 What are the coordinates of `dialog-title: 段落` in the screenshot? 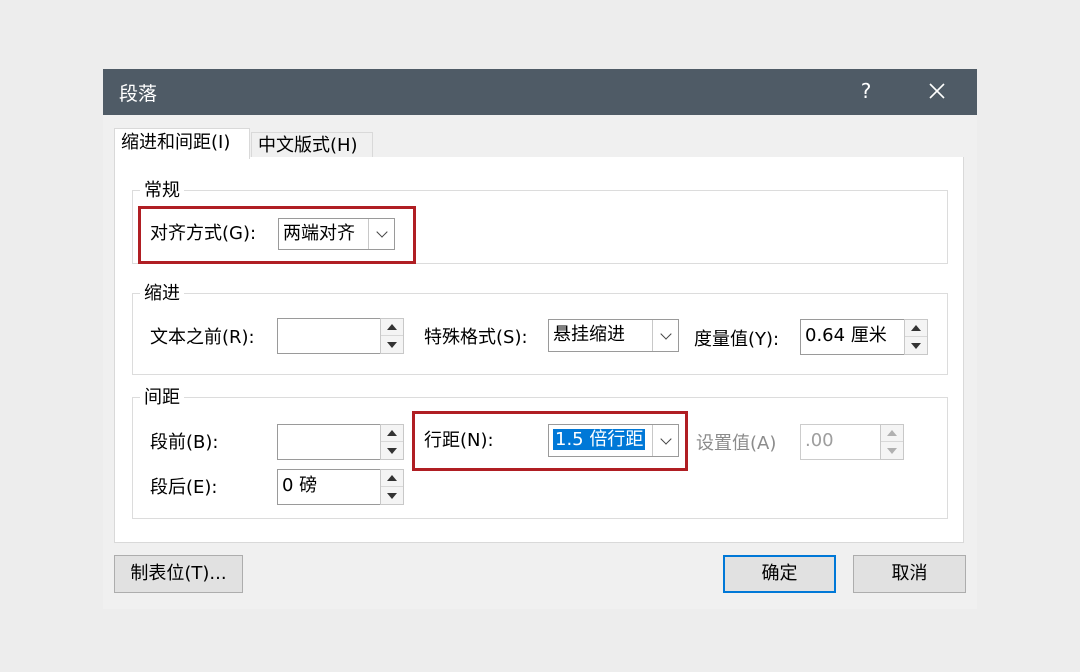 It's located at (138, 94).